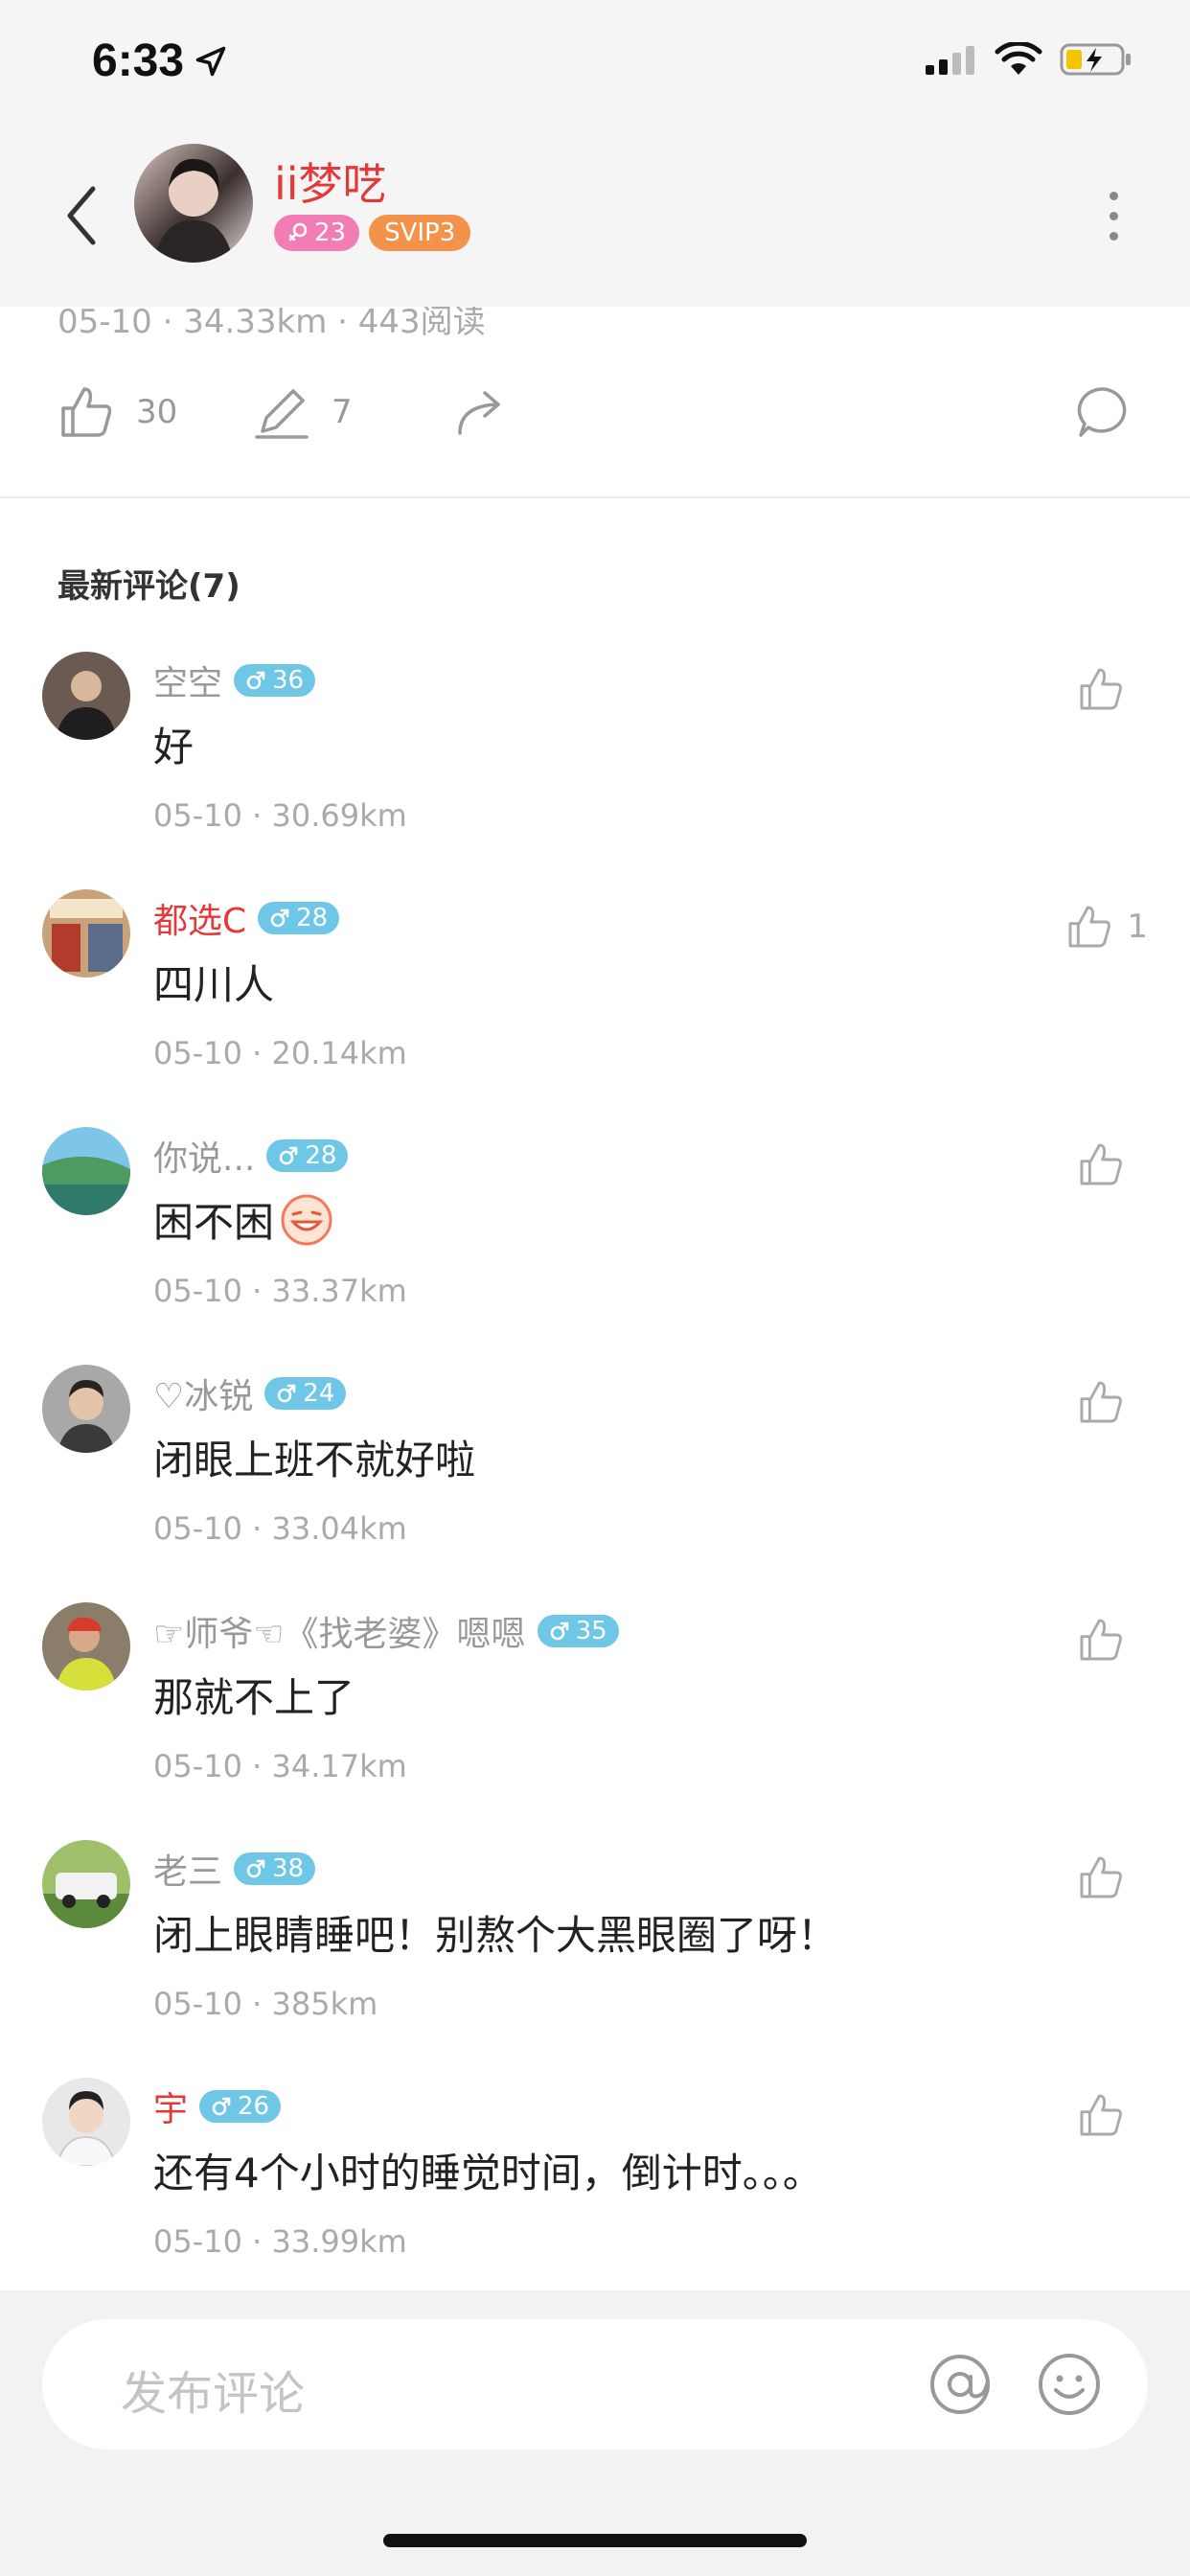  I want to click on male-age-badge: 36, so click(275, 680).